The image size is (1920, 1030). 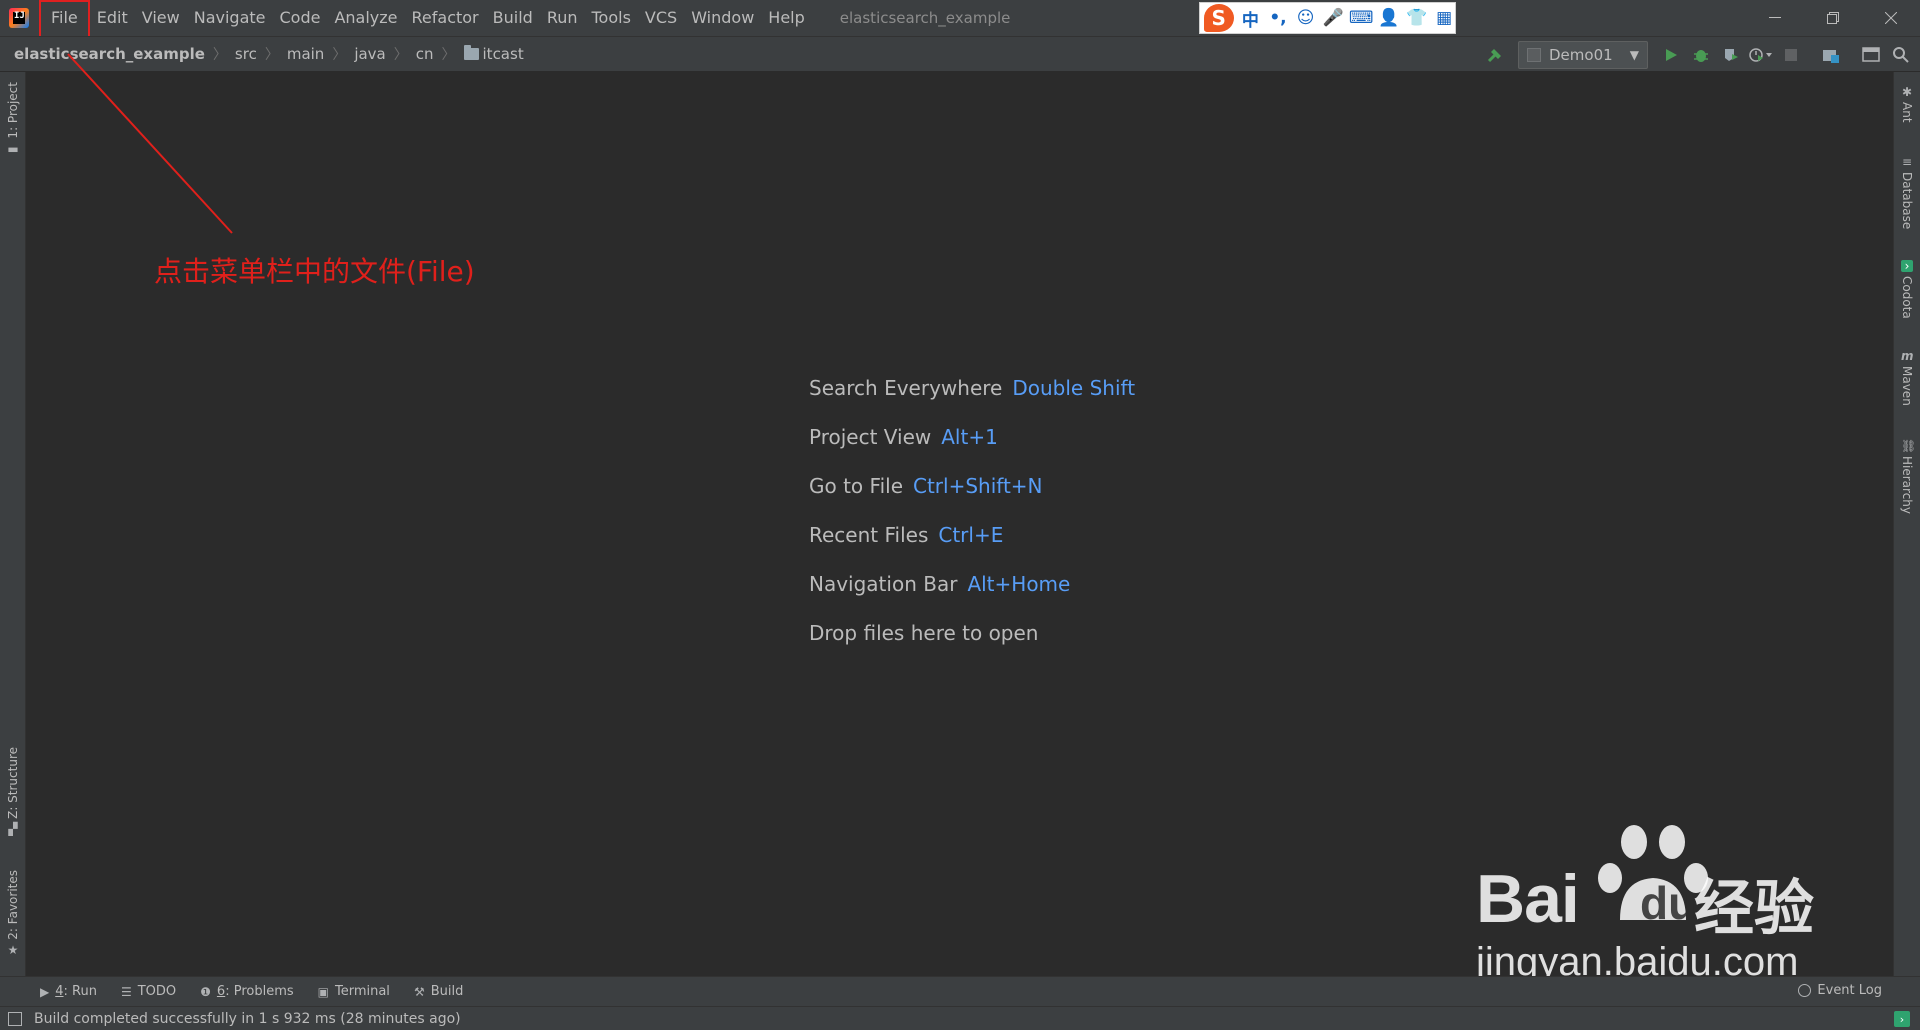 I want to click on debug-icon, so click(x=1701, y=55).